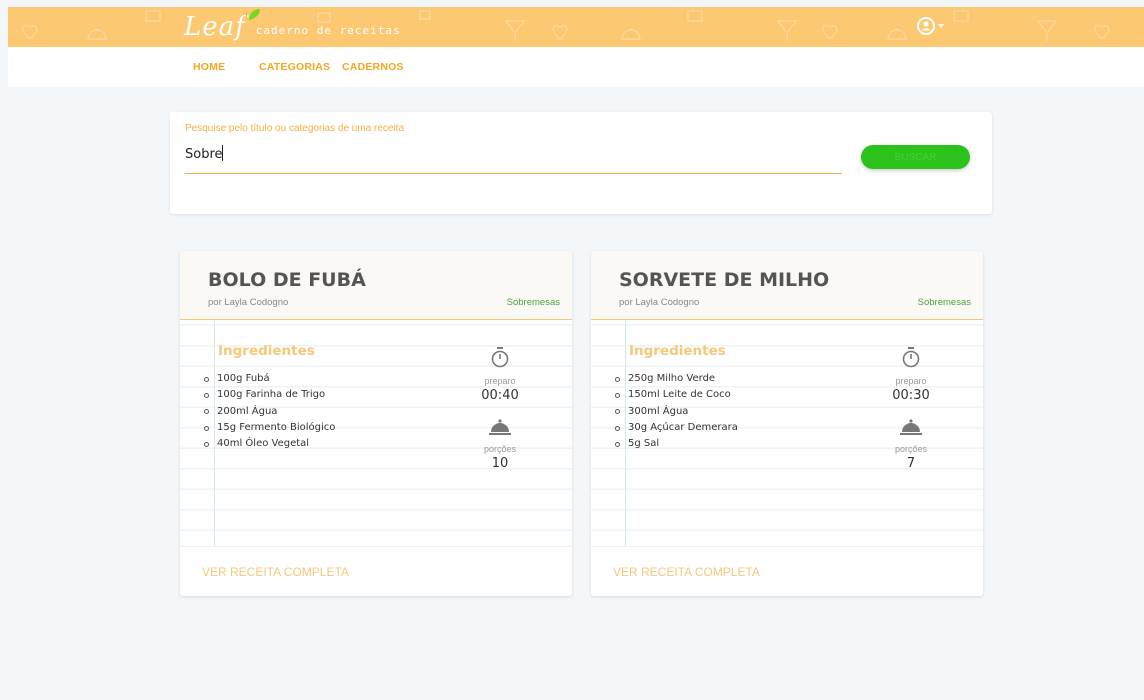  Describe the element at coordinates (269, 395) in the screenshot. I see `ingredient-item: 100g Farinha de Trigo` at that location.